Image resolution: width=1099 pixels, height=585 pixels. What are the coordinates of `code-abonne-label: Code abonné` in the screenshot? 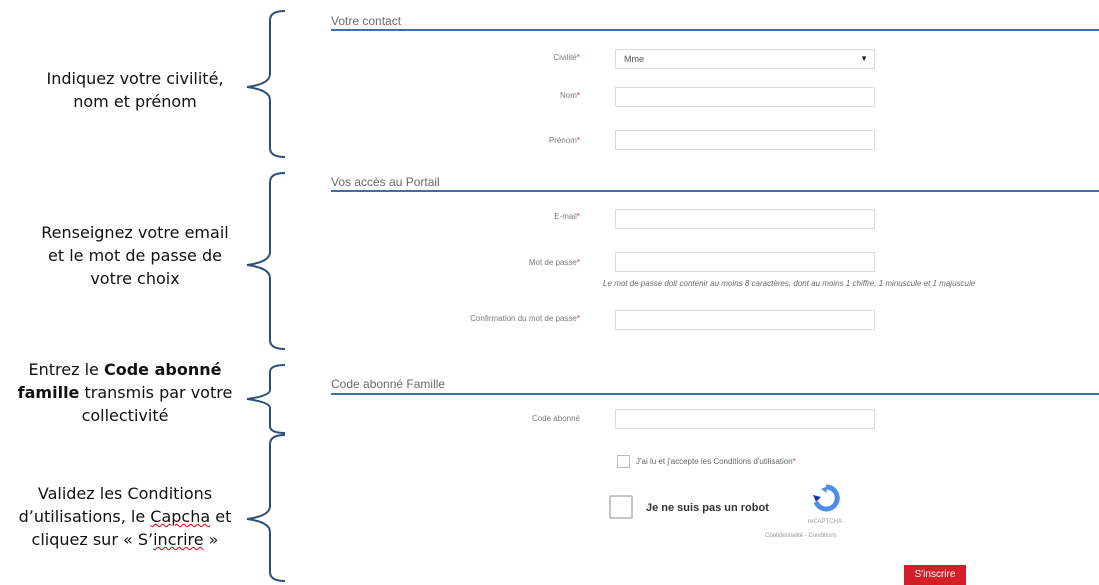 It's located at (555, 418).